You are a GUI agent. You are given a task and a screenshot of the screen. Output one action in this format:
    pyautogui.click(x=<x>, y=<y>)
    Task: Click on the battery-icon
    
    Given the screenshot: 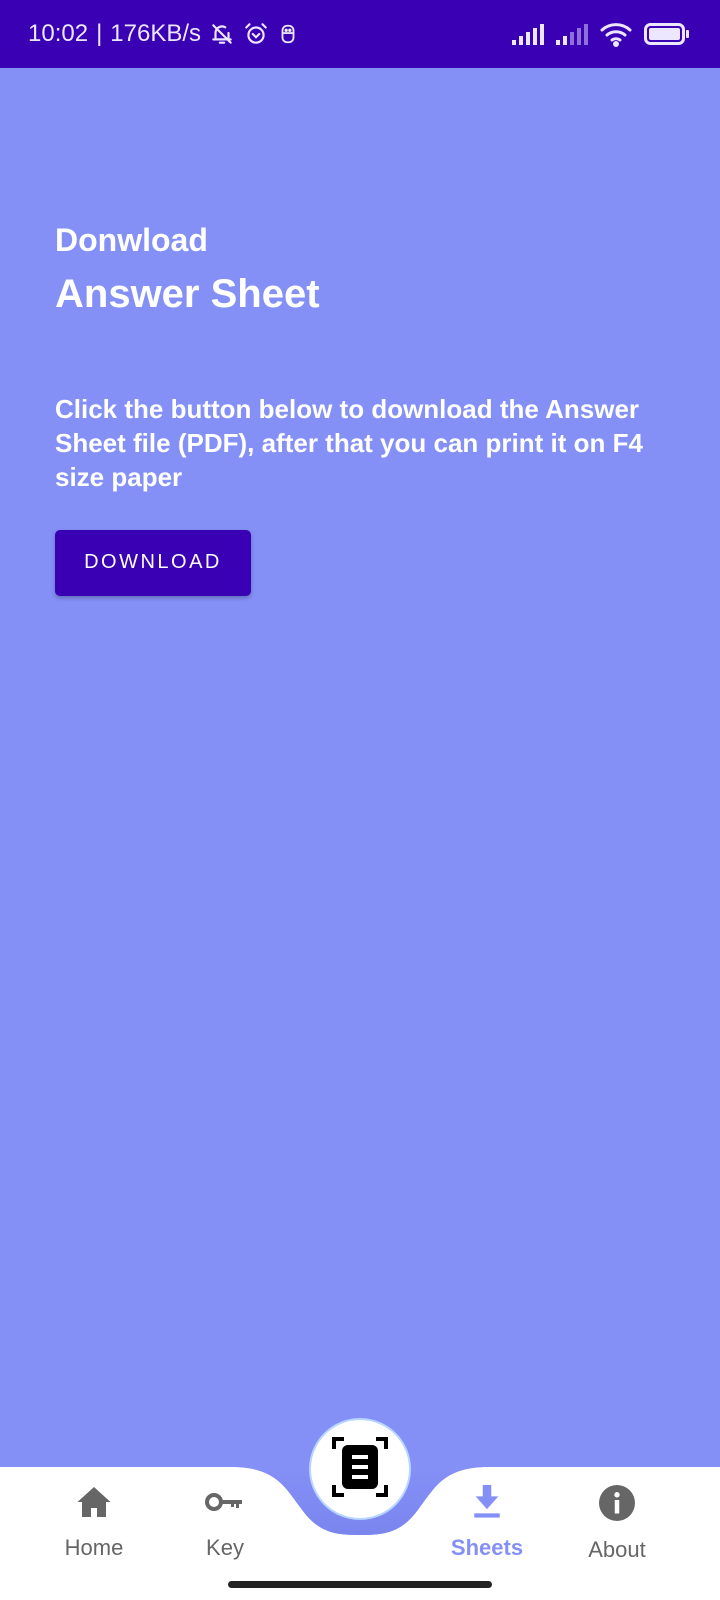 What is the action you would take?
    pyautogui.click(x=667, y=34)
    